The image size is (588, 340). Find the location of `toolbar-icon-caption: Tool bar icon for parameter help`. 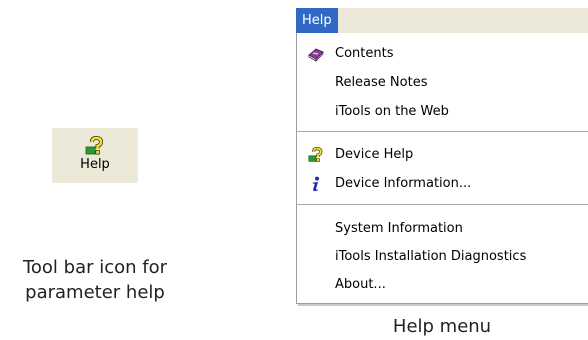

toolbar-icon-caption: Tool bar icon for parameter help is located at coordinates (95, 280).